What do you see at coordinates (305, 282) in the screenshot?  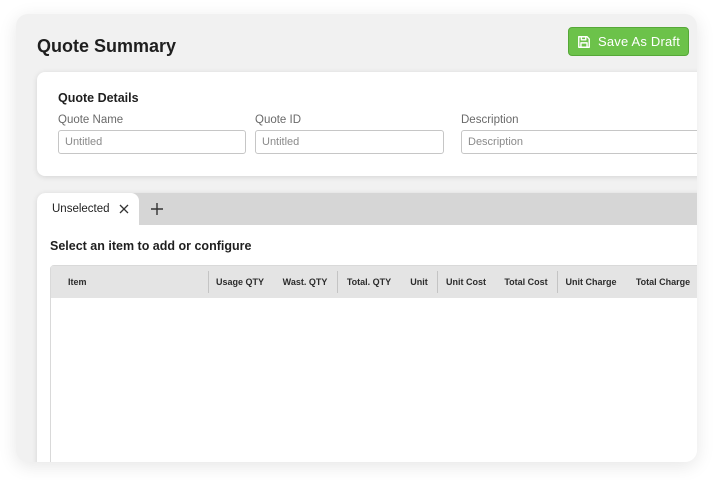 I see `column-header-wast-qty: Wast. QTY` at bounding box center [305, 282].